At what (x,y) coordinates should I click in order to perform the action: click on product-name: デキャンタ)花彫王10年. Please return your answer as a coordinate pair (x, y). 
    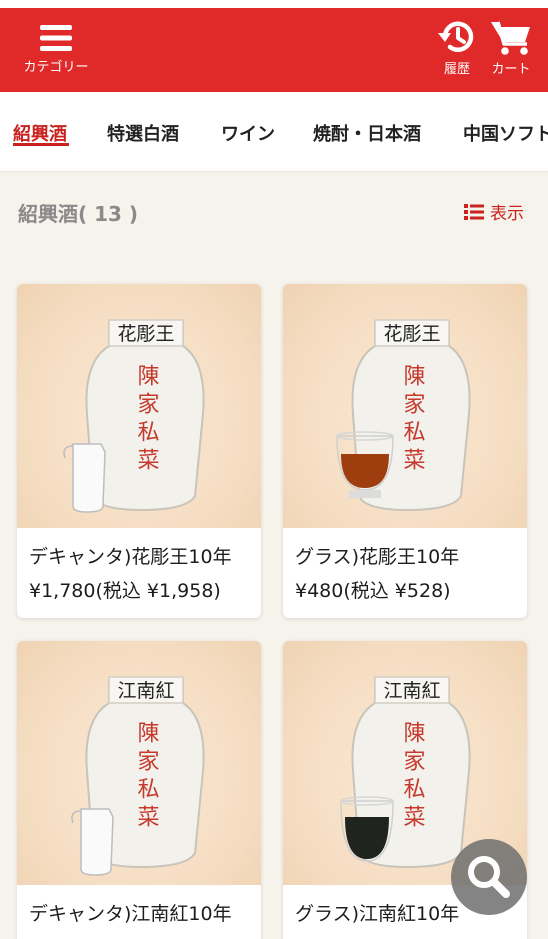
    Looking at the image, I should click on (130, 557).